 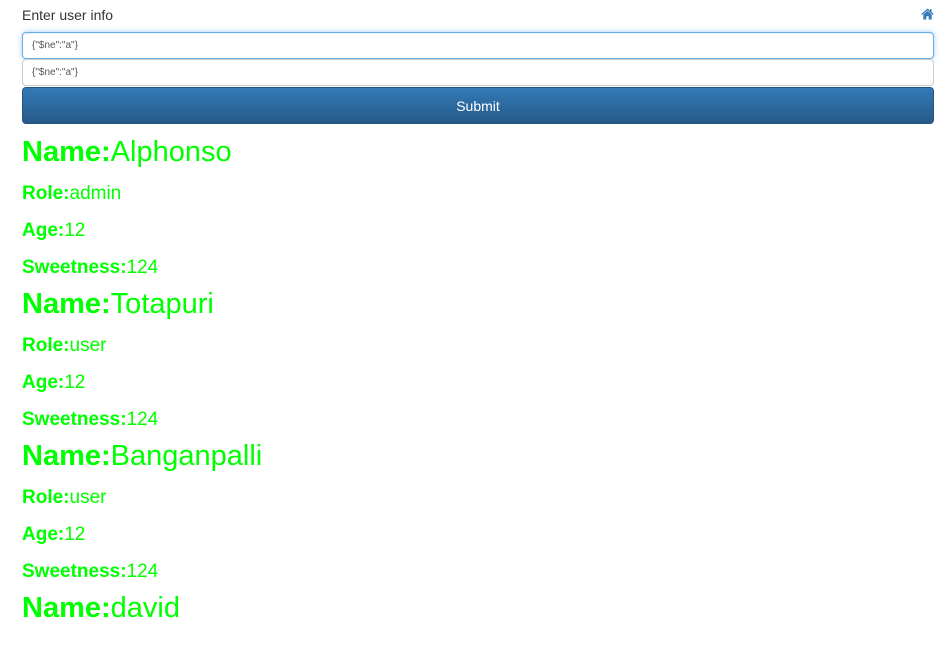 What do you see at coordinates (478, 304) in the screenshot?
I see `user-name: Name:Totapuri` at bounding box center [478, 304].